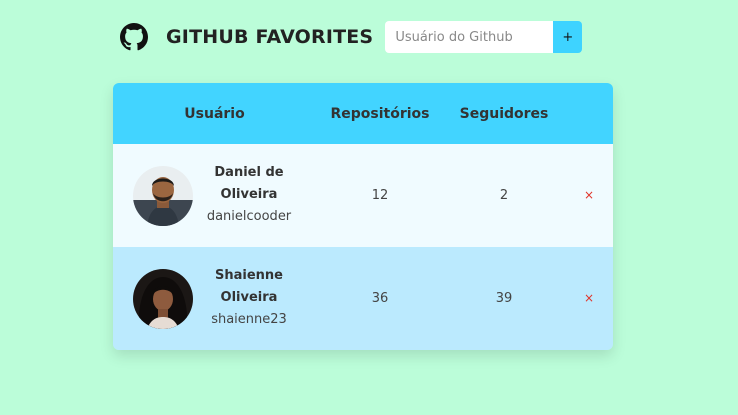 The image size is (738, 415). Describe the element at coordinates (504, 113) in the screenshot. I see `column-header-followers: Seguidores` at that location.